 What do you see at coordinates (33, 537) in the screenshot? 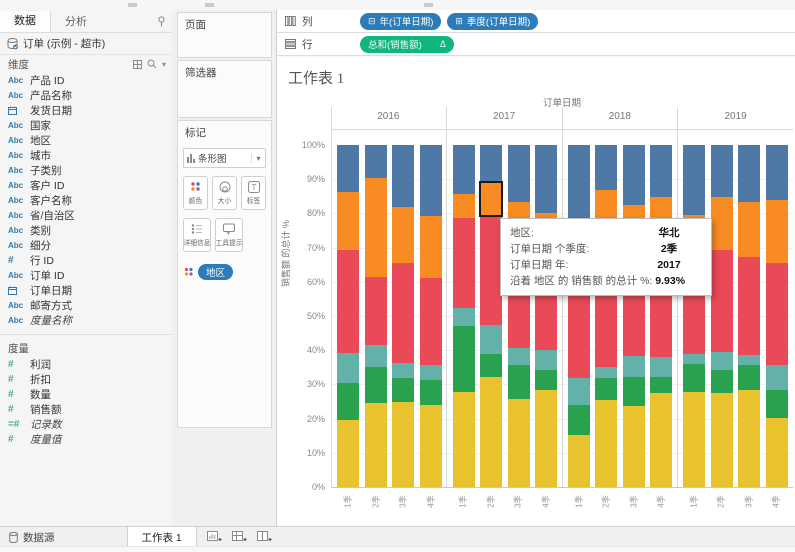
I see `datasource-tab: 数据源` at bounding box center [33, 537].